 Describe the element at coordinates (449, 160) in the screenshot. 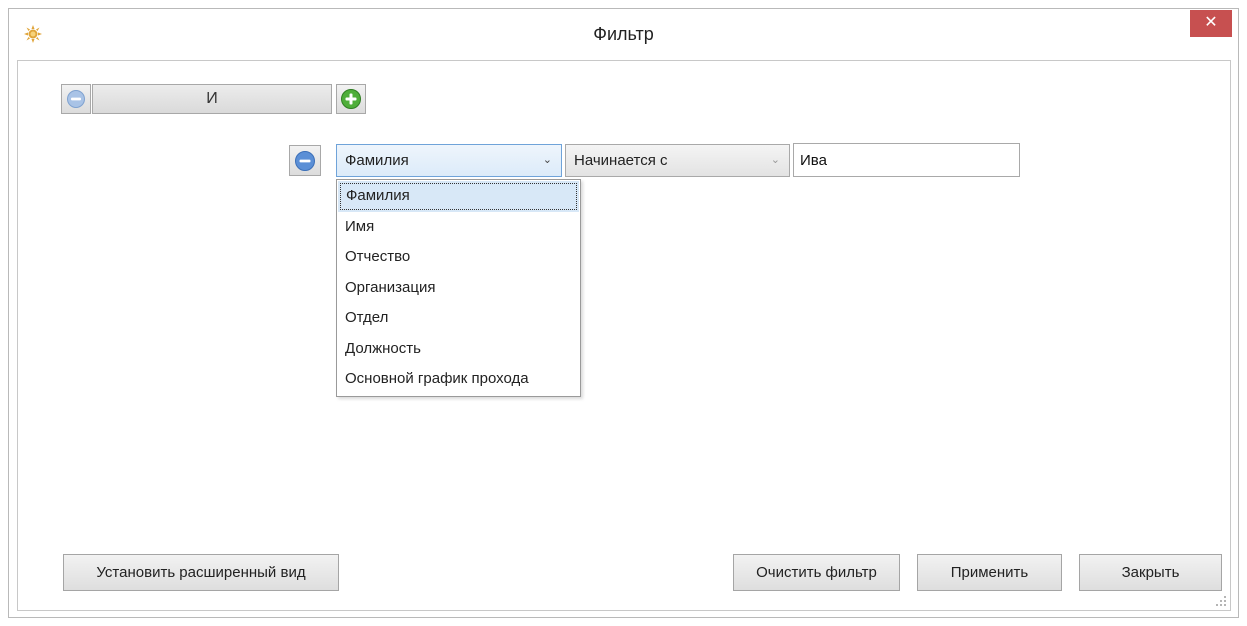

I see `field-select: Фамилия ⌄` at that location.